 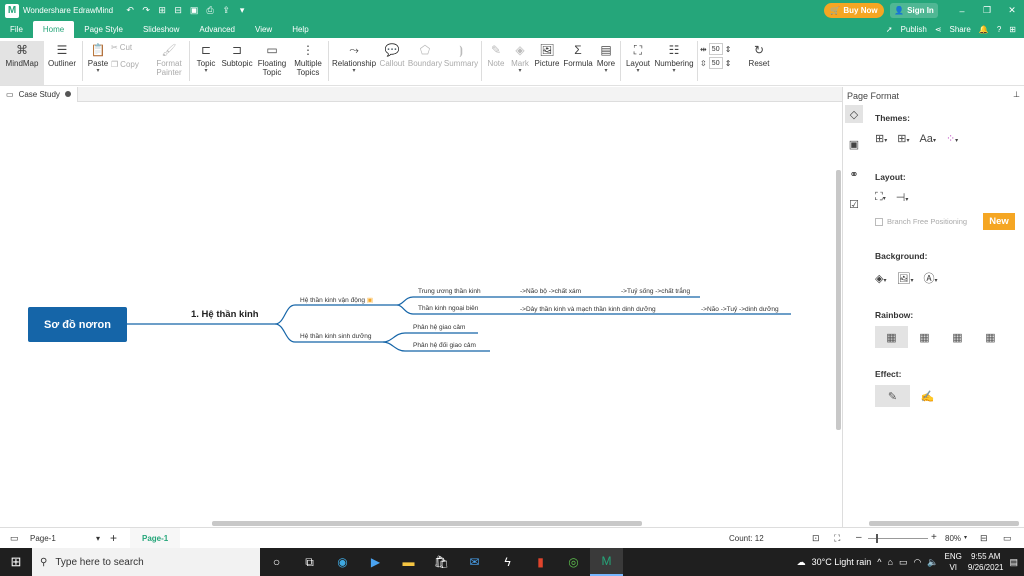 I want to click on file-explorer-icon: ▬, so click(x=408, y=562).